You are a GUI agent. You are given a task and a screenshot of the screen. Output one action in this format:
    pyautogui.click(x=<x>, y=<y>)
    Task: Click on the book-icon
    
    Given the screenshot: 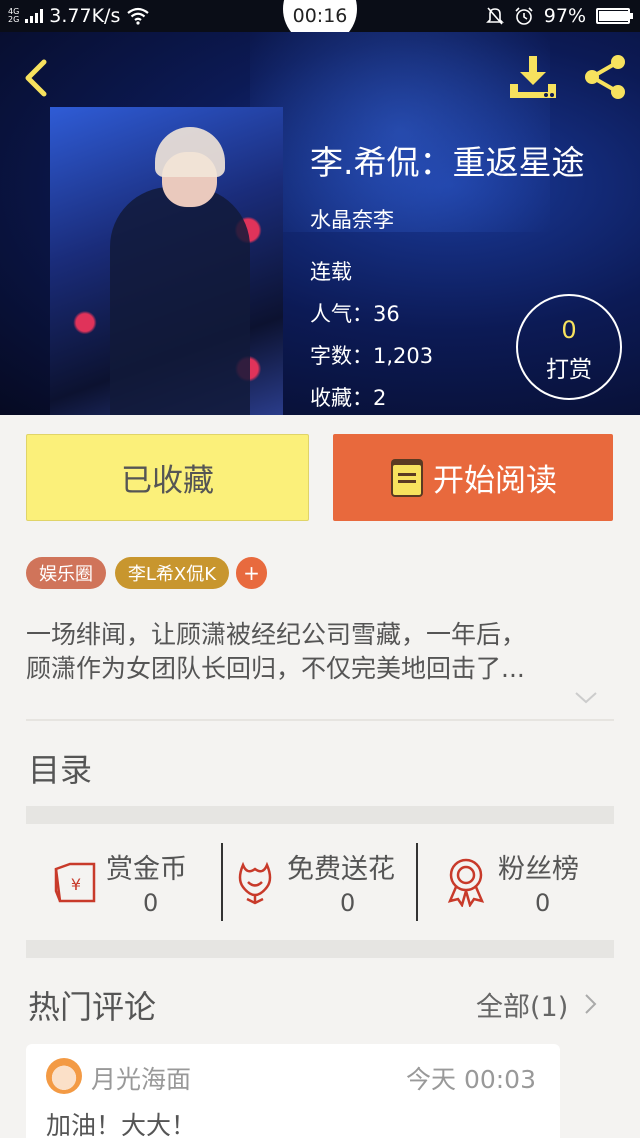 What is the action you would take?
    pyautogui.click(x=407, y=477)
    